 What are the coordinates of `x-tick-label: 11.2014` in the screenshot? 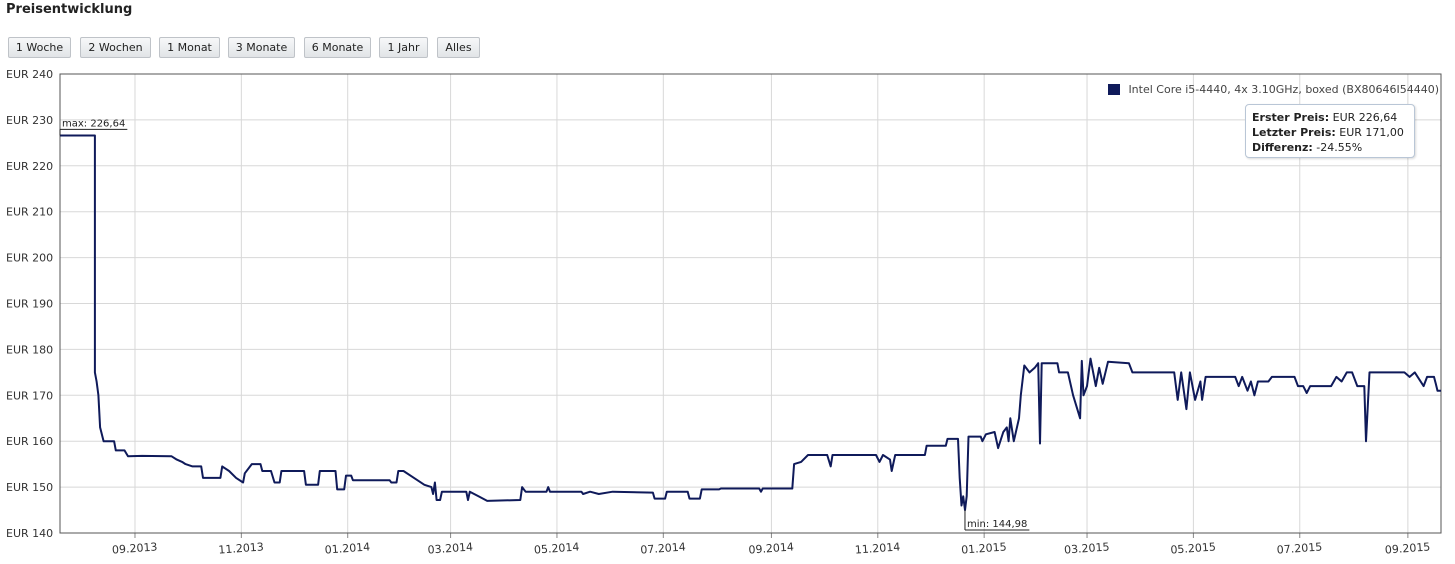 It's located at (877, 548).